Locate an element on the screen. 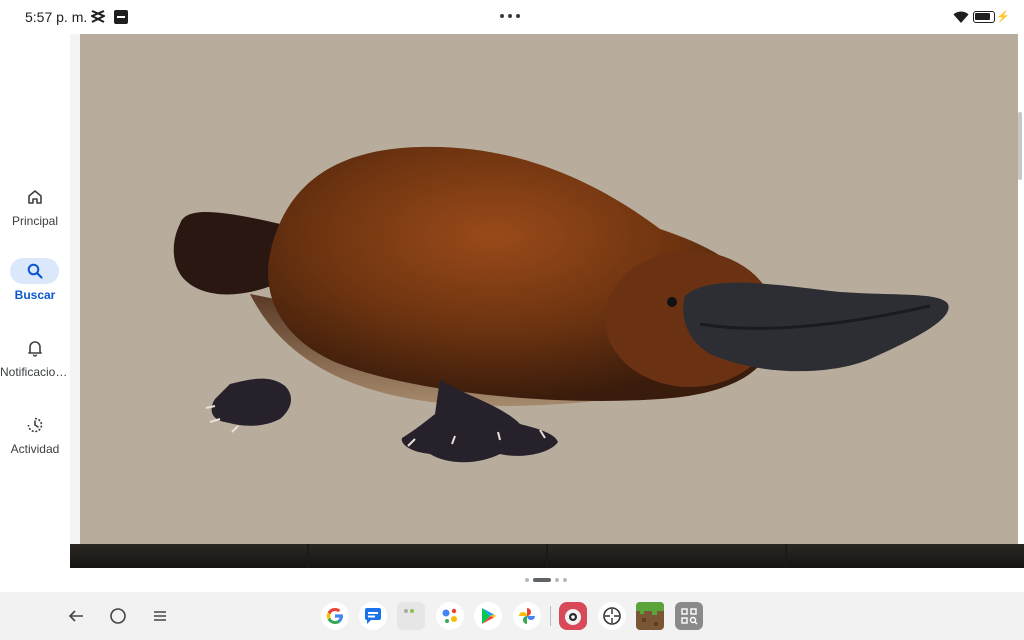  nav-label-notificaciones: Notificaciones is located at coordinates (35, 372).